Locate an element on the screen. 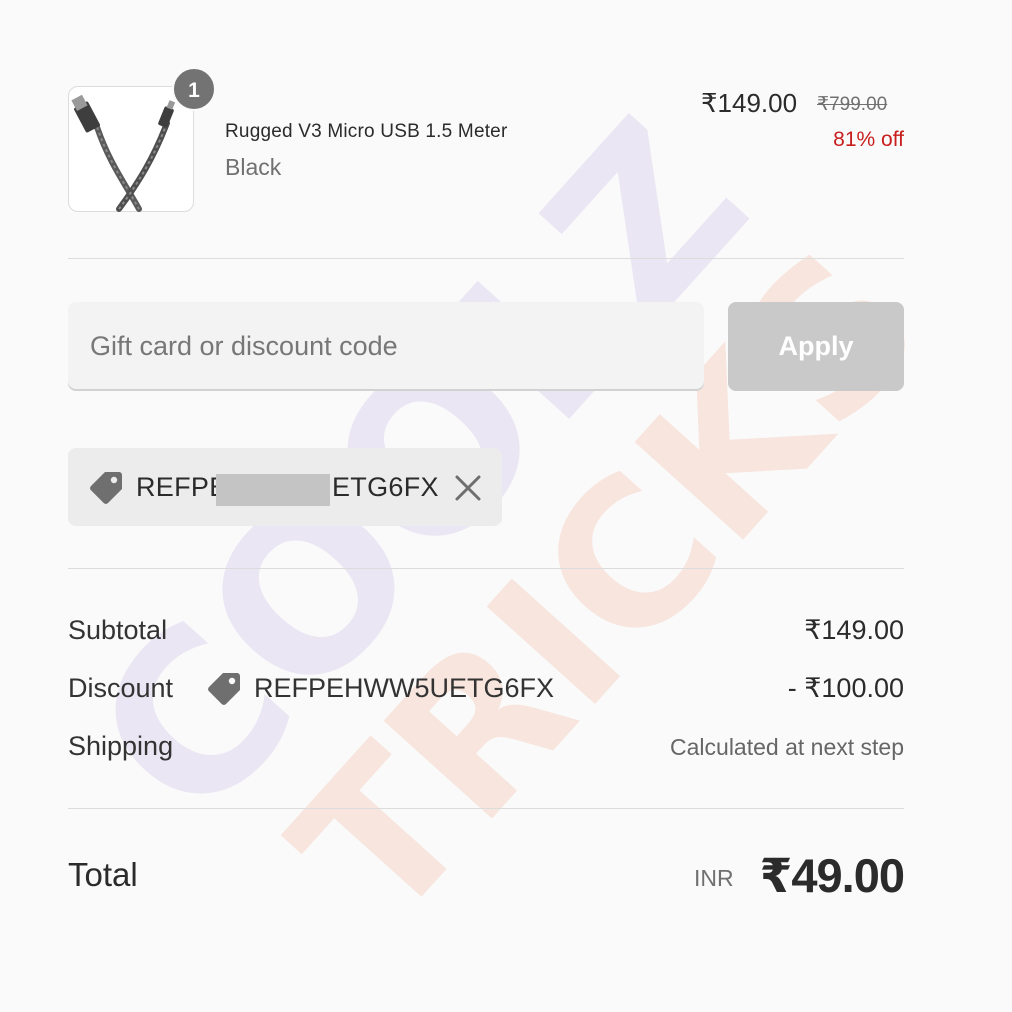 The width and height of the screenshot is (1012, 1012). discount-percent: 81% off is located at coordinates (868, 139).